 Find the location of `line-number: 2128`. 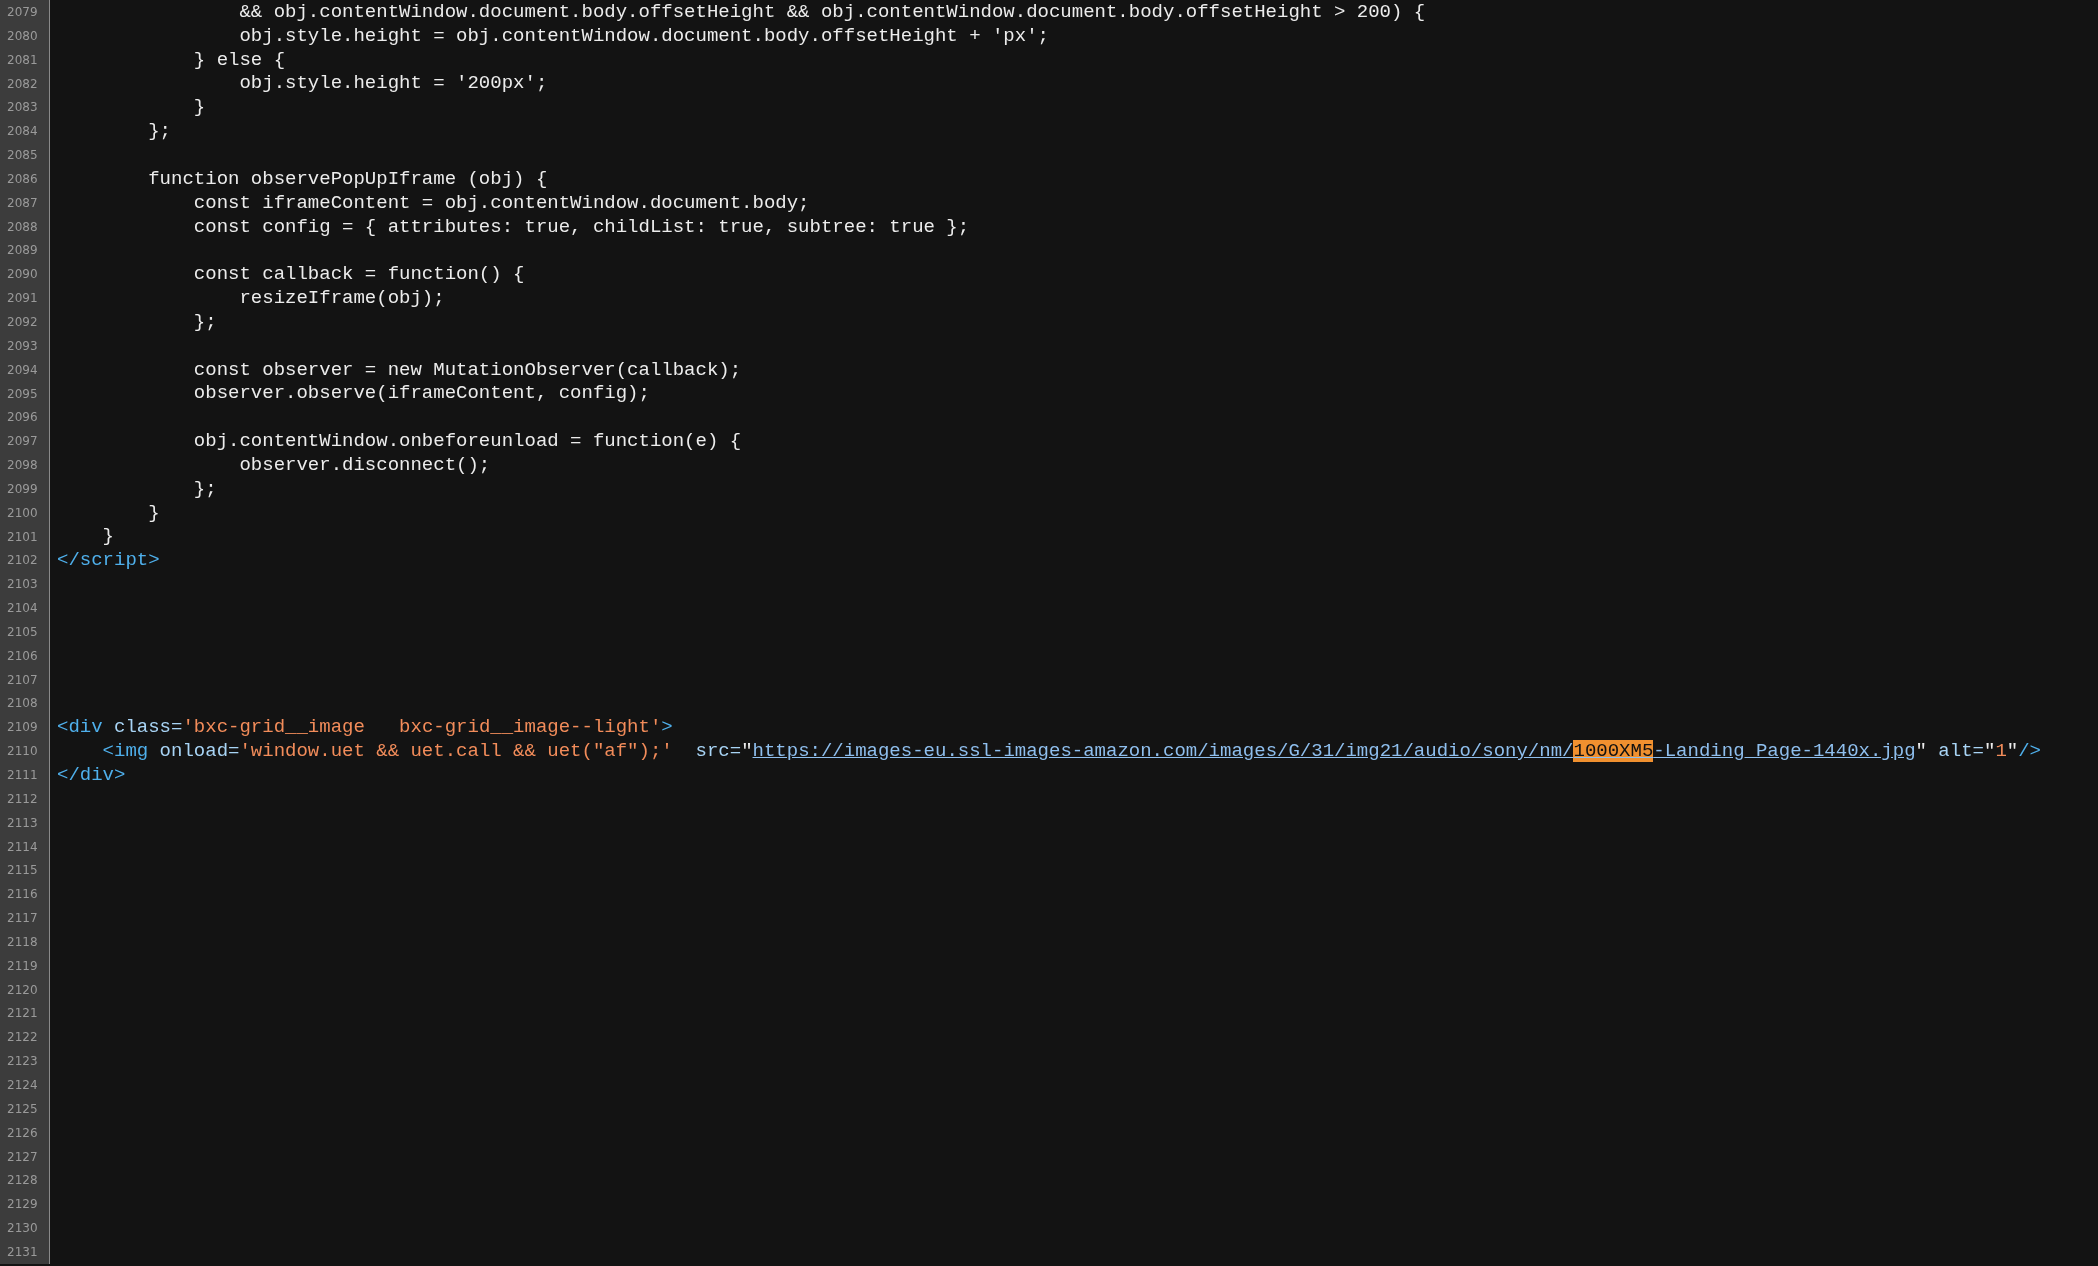

line-number: 2128 is located at coordinates (22, 1180).